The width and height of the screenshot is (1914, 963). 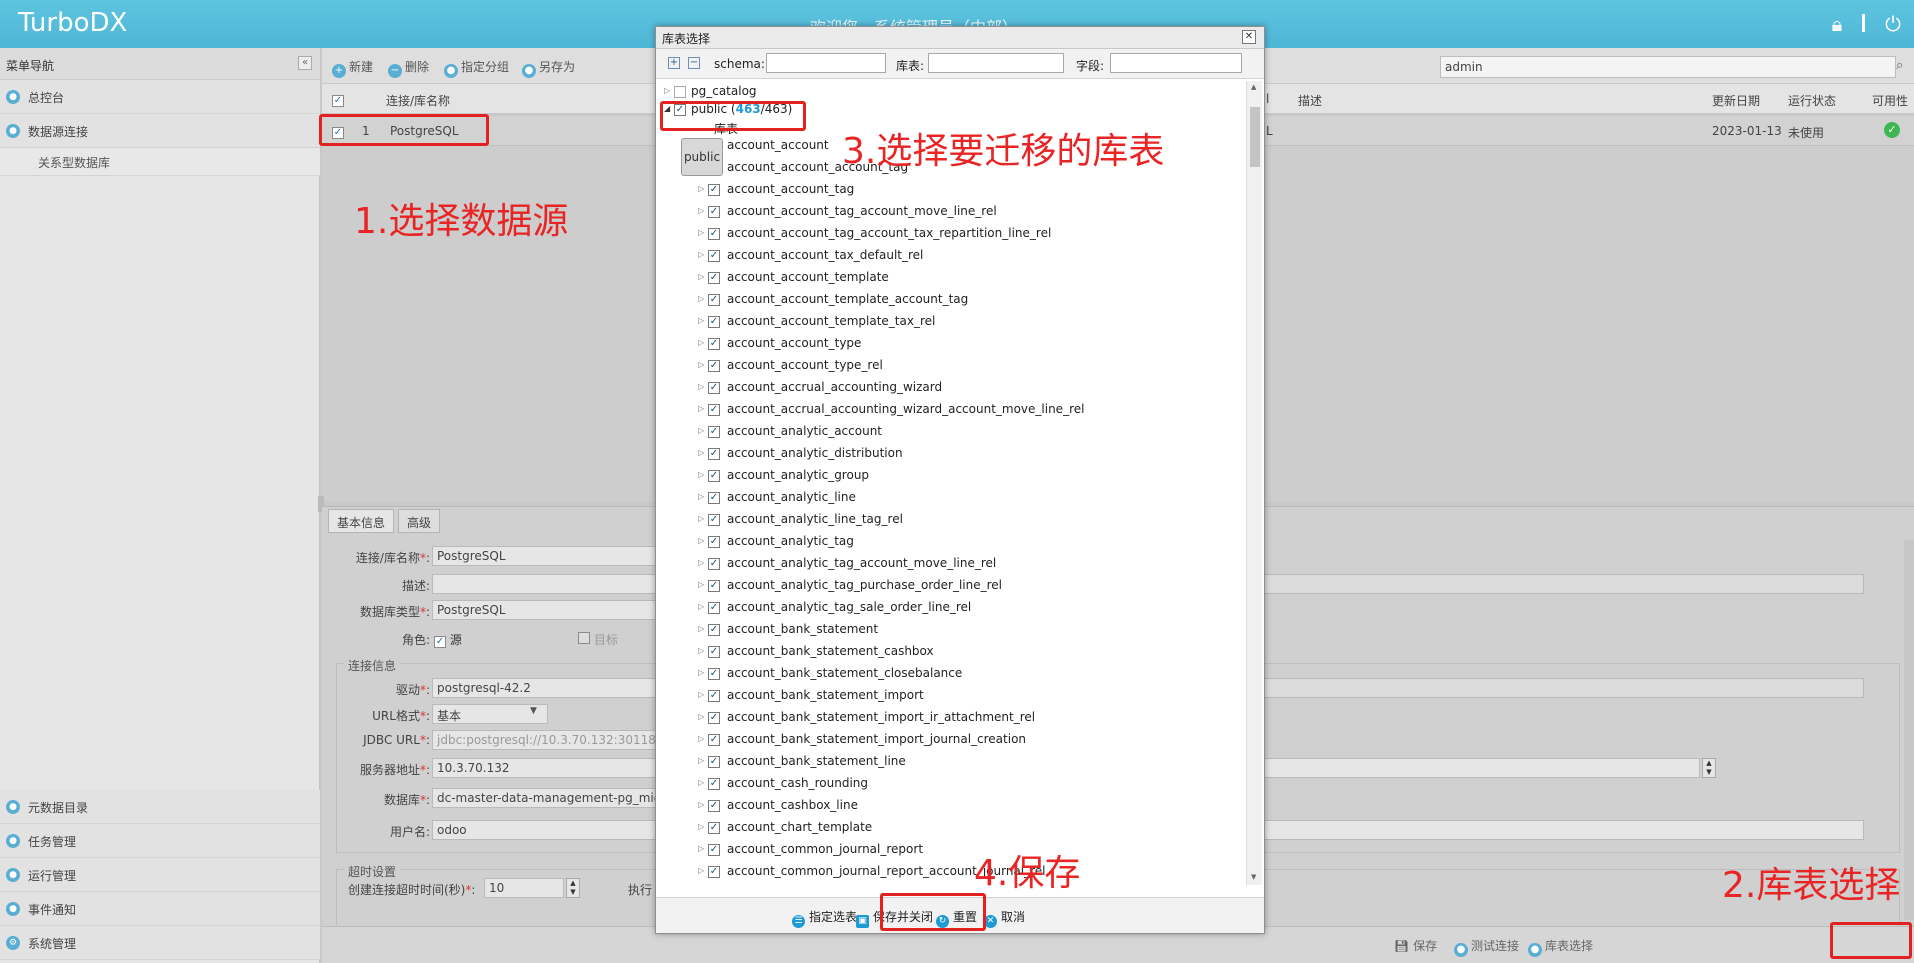 I want to click on tab-basic: 基本信息, so click(x=361, y=521).